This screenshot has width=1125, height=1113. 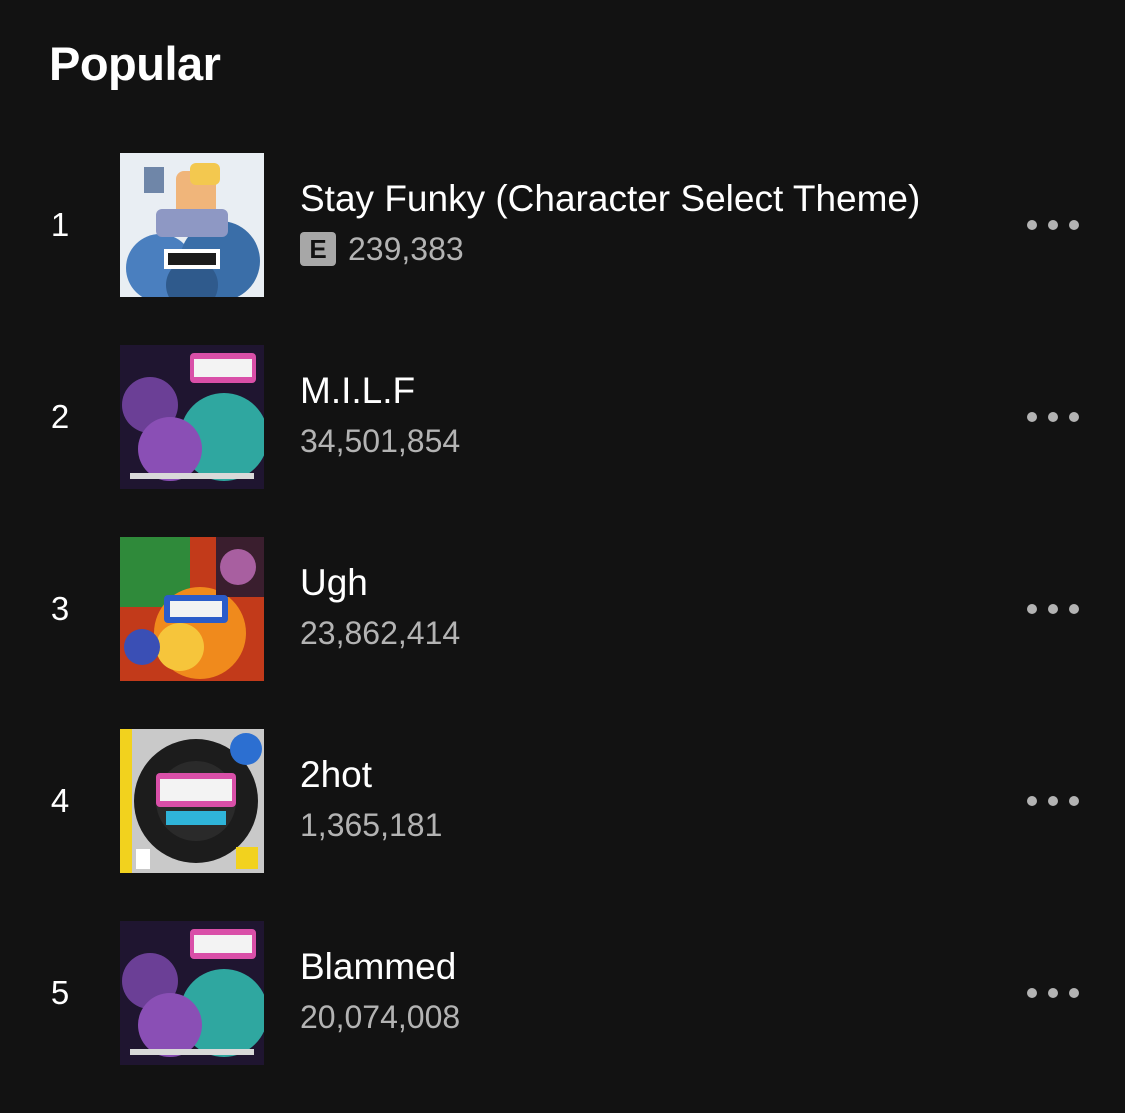 What do you see at coordinates (650, 583) in the screenshot?
I see `track-title: Ugh` at bounding box center [650, 583].